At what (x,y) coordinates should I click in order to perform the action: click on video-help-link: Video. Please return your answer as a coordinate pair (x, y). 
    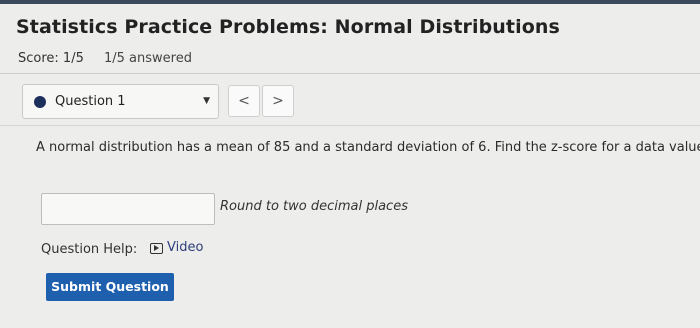
    Looking at the image, I should click on (185, 247).